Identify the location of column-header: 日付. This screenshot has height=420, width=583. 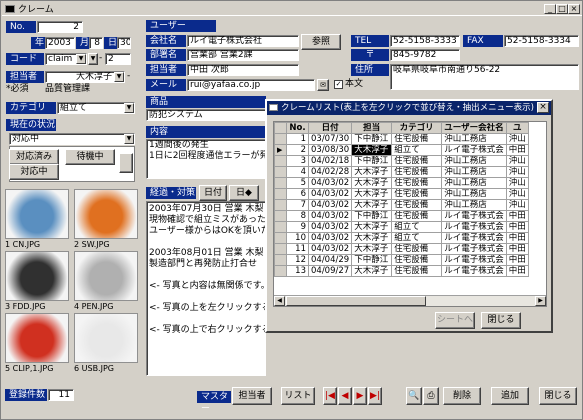
(330, 128).